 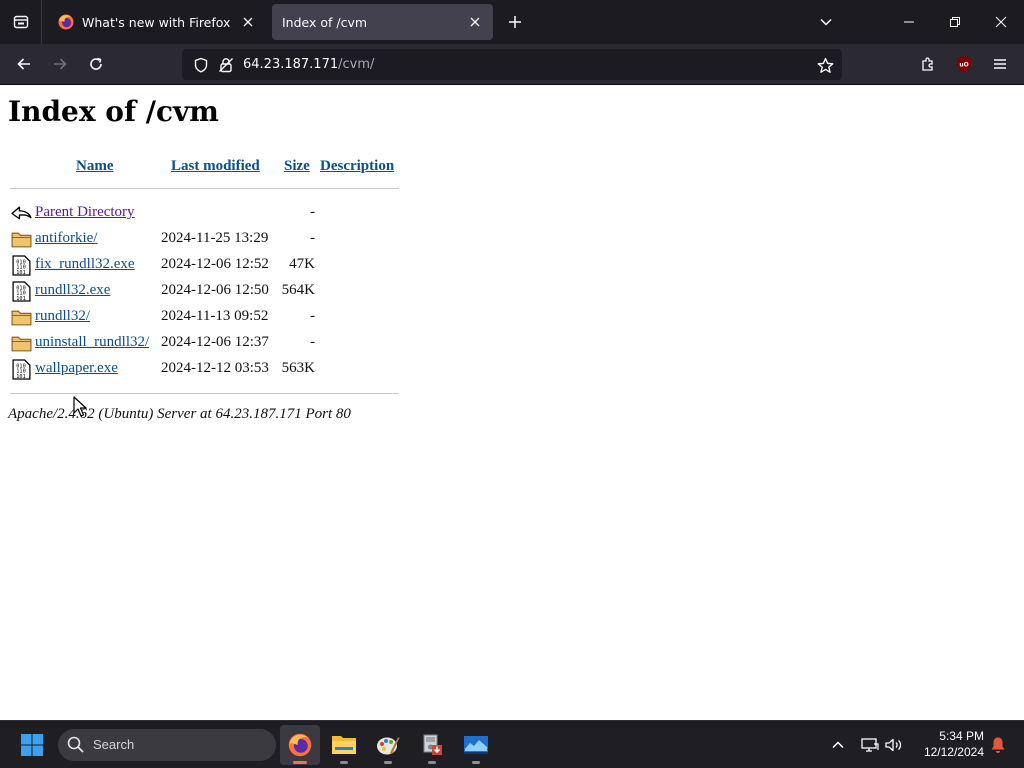 I want to click on list-all-tabs-button, so click(x=826, y=22).